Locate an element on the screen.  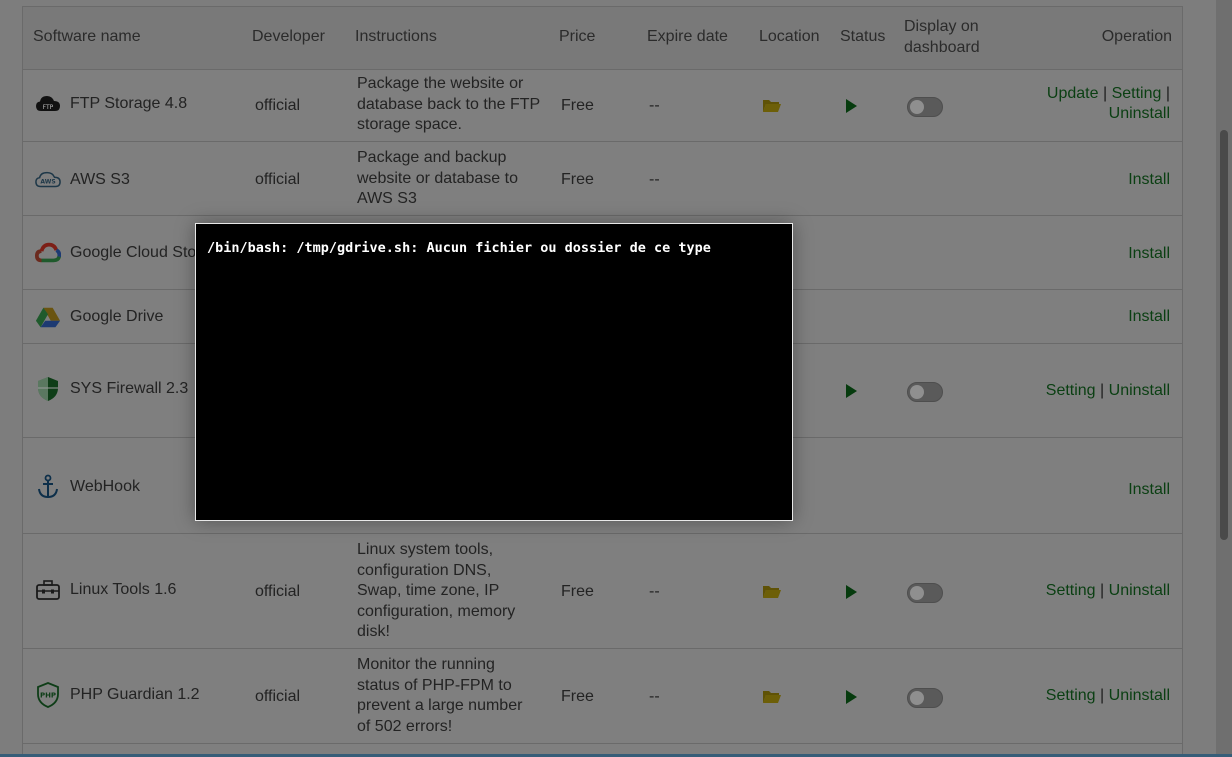
google-cloud-icon is located at coordinates (48, 253).